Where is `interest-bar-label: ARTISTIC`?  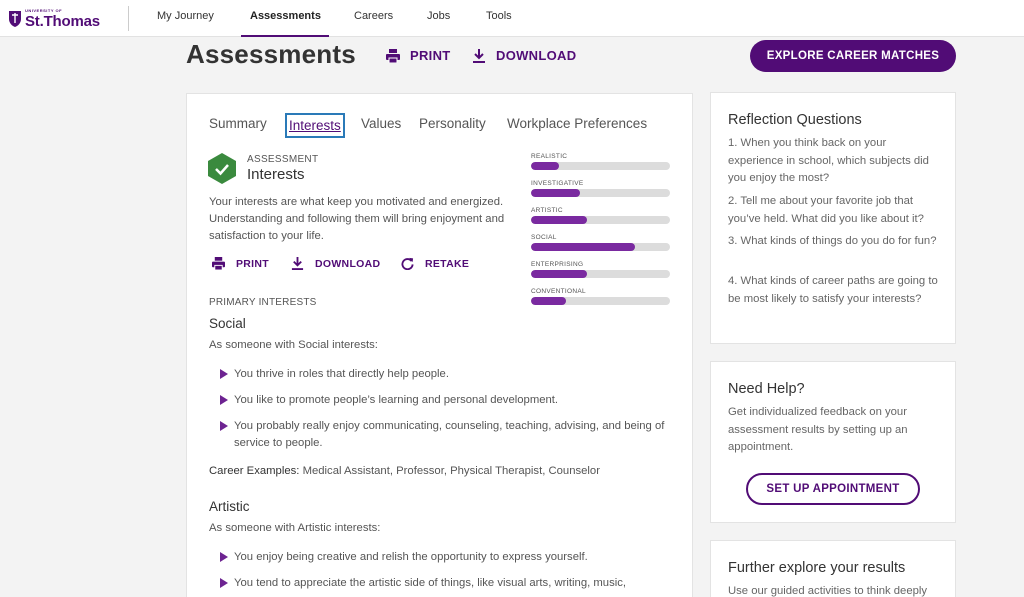 interest-bar-label: ARTISTIC is located at coordinates (547, 210).